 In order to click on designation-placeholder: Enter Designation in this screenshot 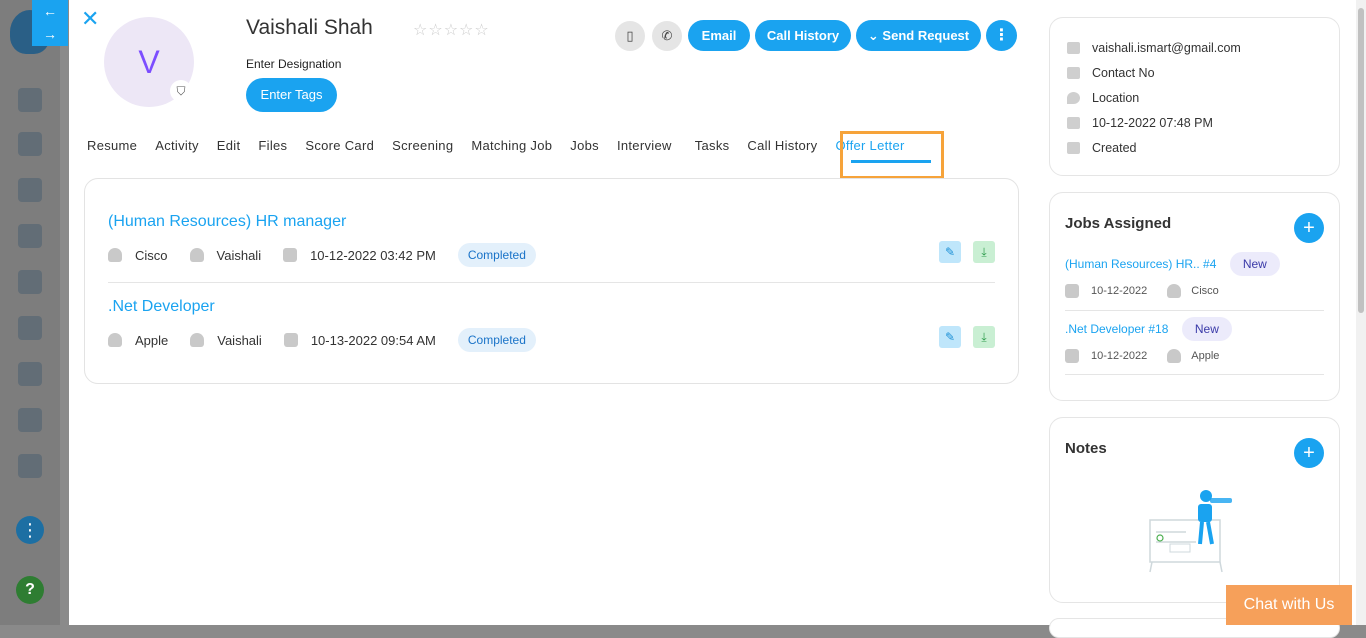, I will do `click(293, 64)`.